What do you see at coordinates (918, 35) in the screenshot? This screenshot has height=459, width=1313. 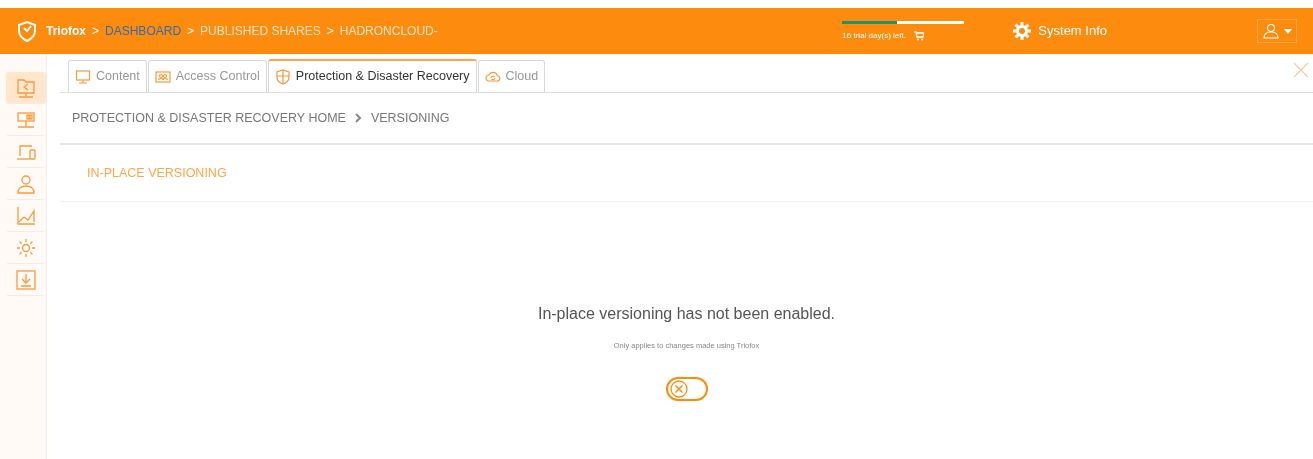 I see `cart-icon` at bounding box center [918, 35].